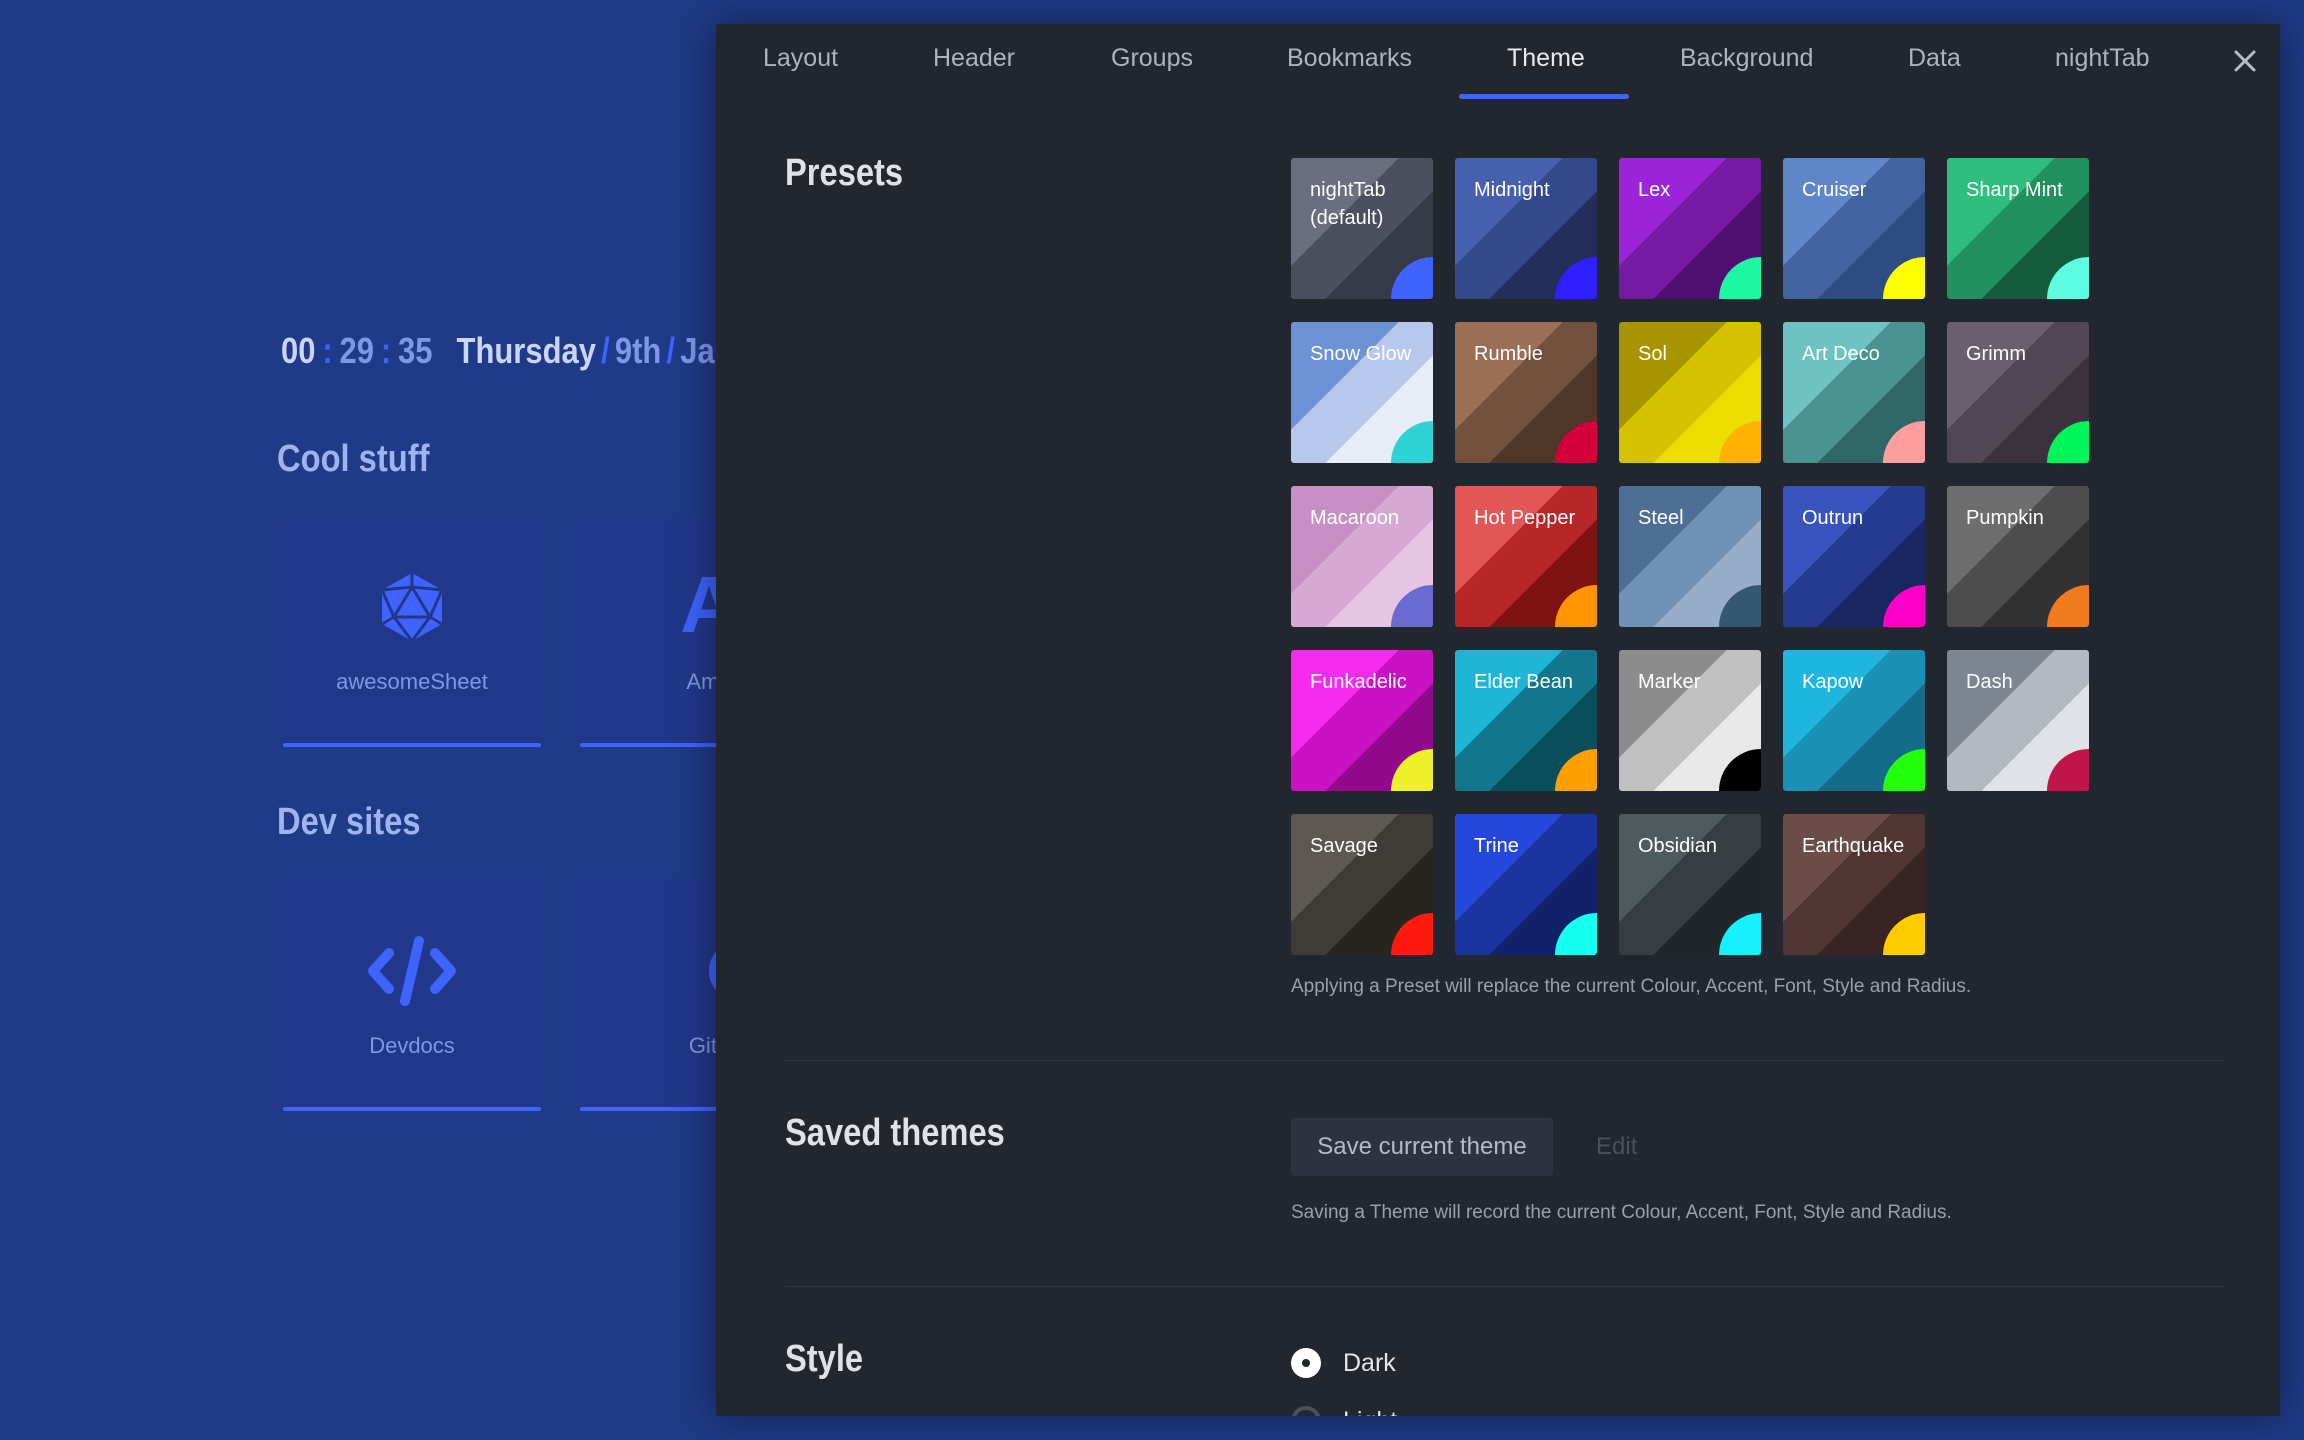 The image size is (2304, 1440). Describe the element at coordinates (1526, 392) in the screenshot. I see `preset-swatch: Rumble` at that location.